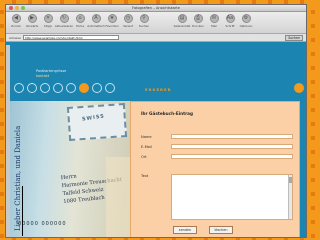 The width and height of the screenshot is (320, 240). I want to click on toolbar-button-8: ⚲ Suchen, so click(144, 21).